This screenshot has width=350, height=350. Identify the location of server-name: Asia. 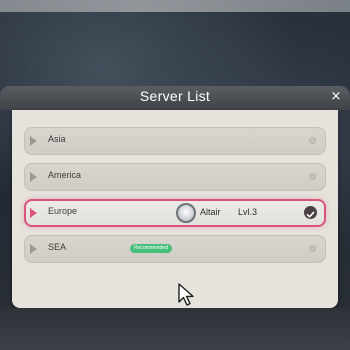
(57, 139).